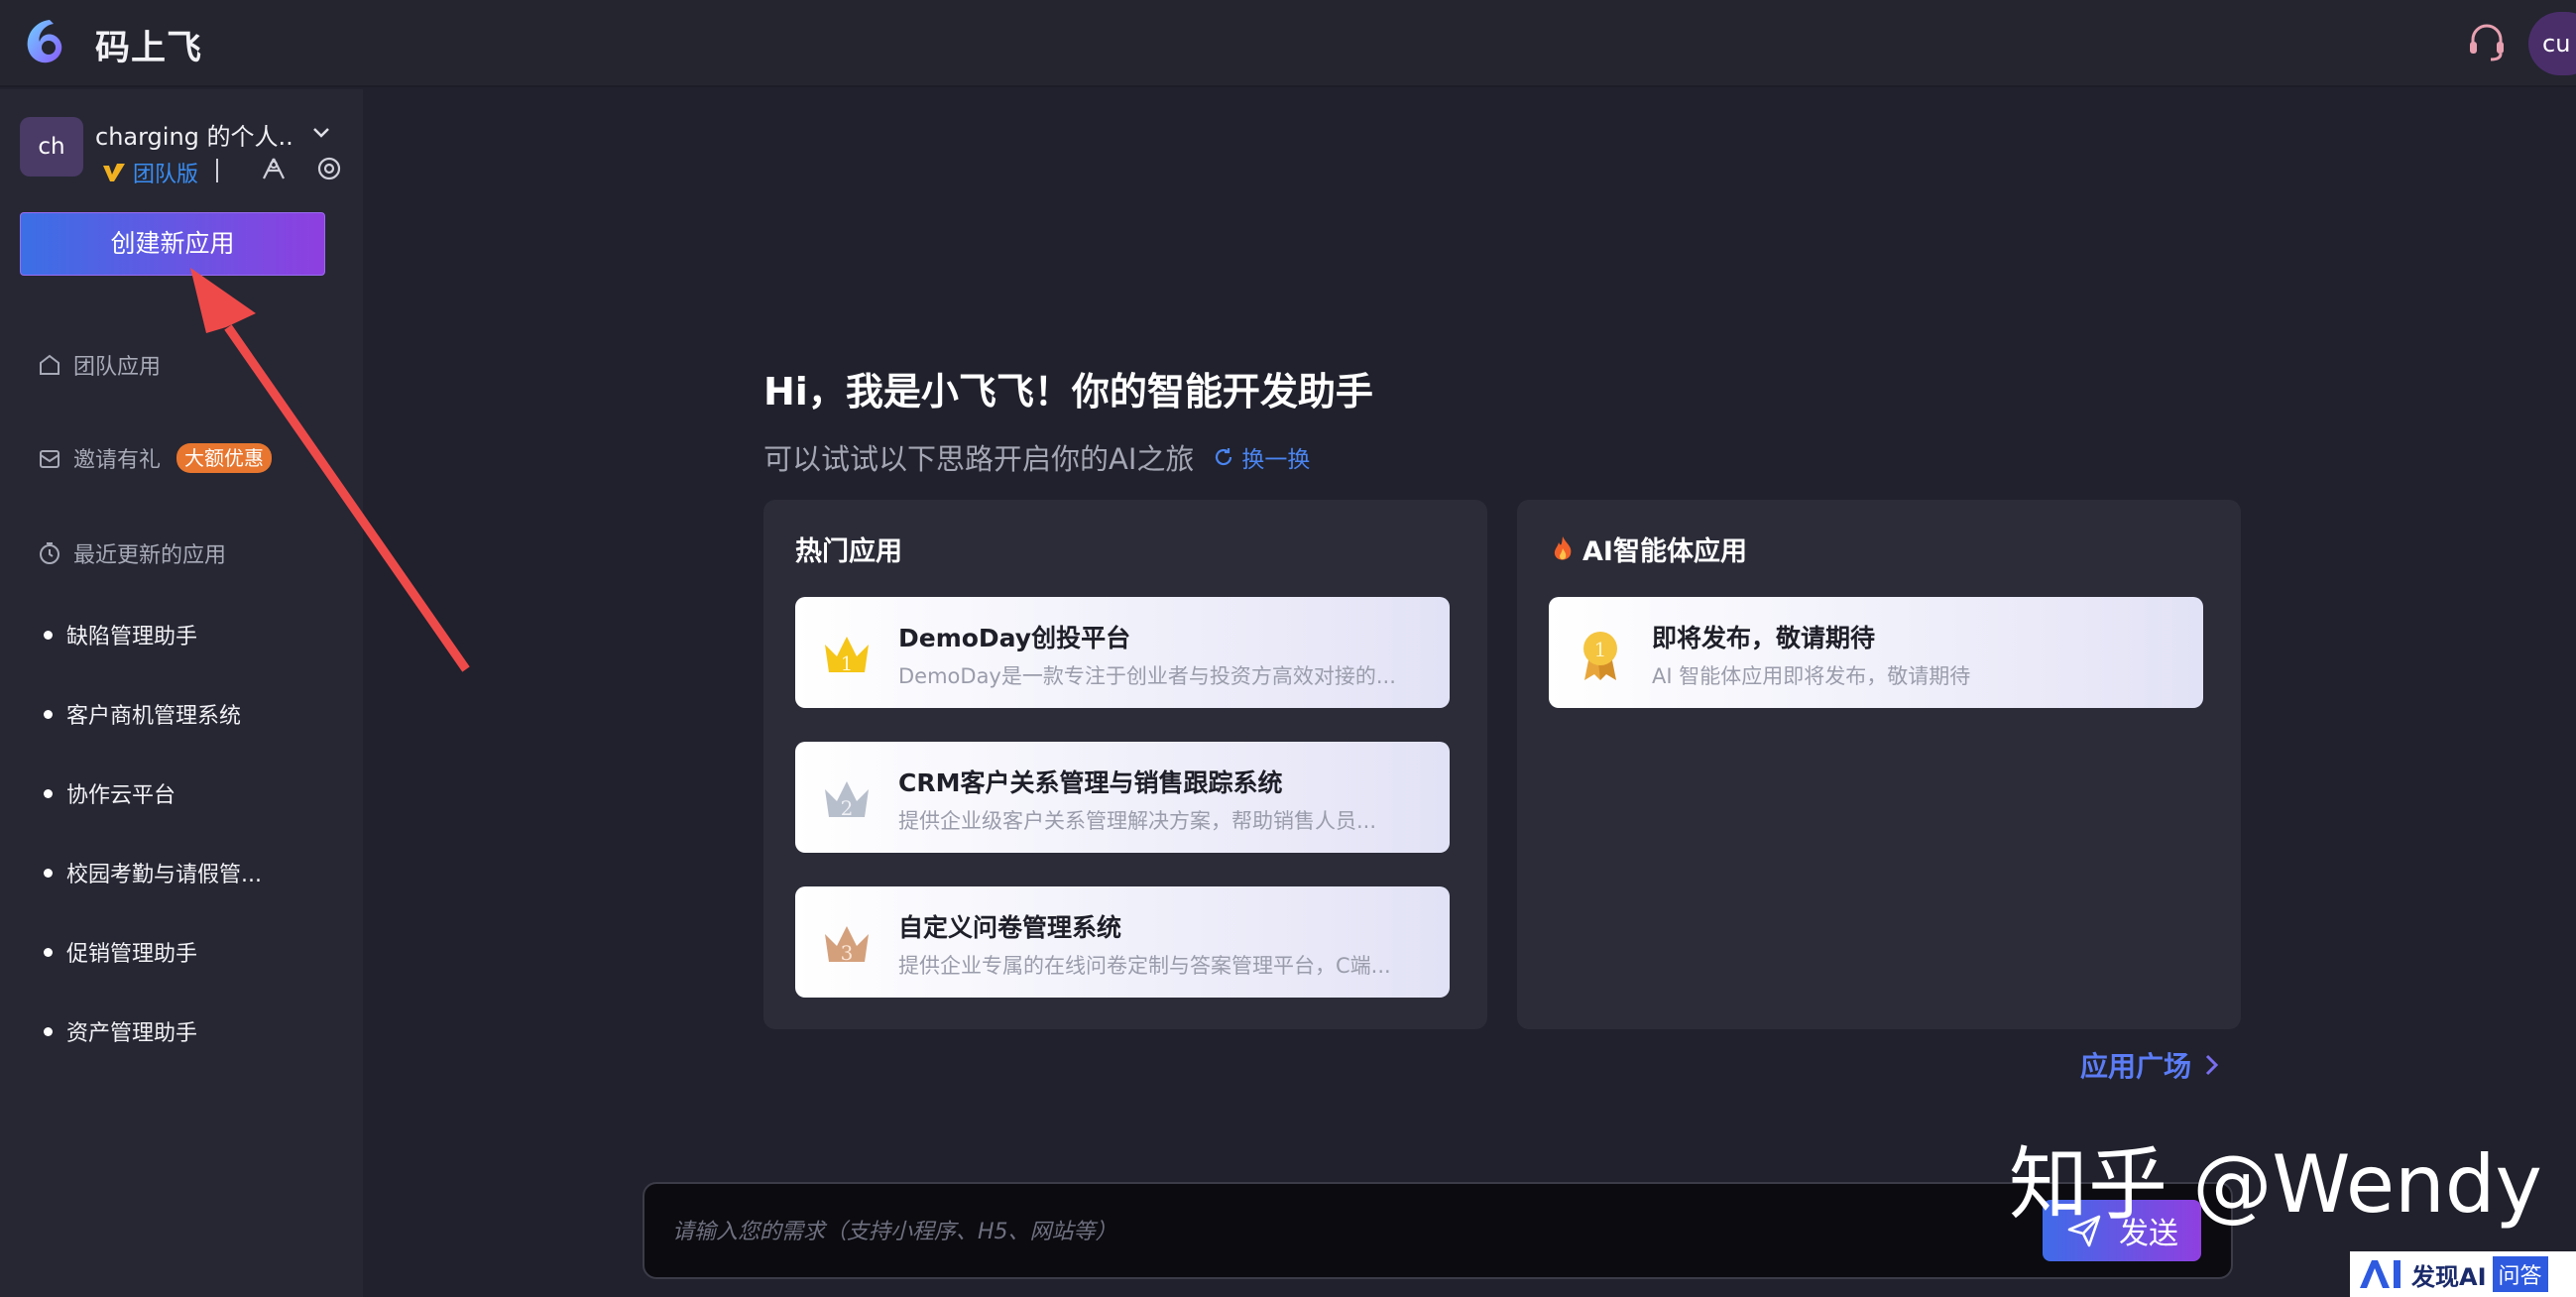 Image resolution: width=2576 pixels, height=1297 pixels. I want to click on prompt-input-bar: 发送, so click(1438, 1230).